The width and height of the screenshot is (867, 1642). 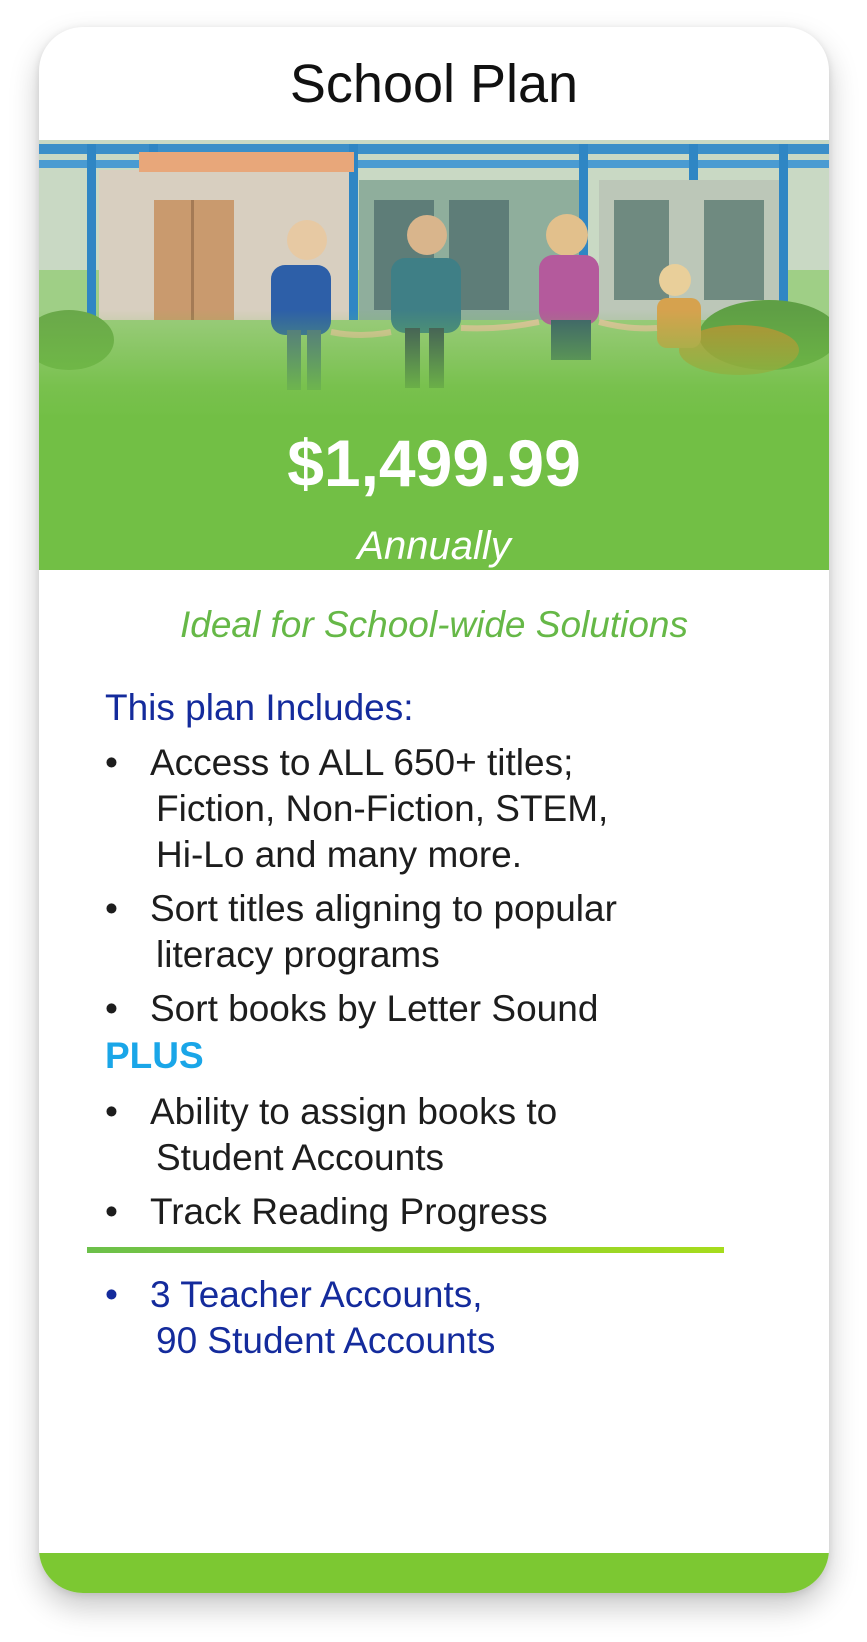 I want to click on card-footer-bar, so click(x=434, y=1573).